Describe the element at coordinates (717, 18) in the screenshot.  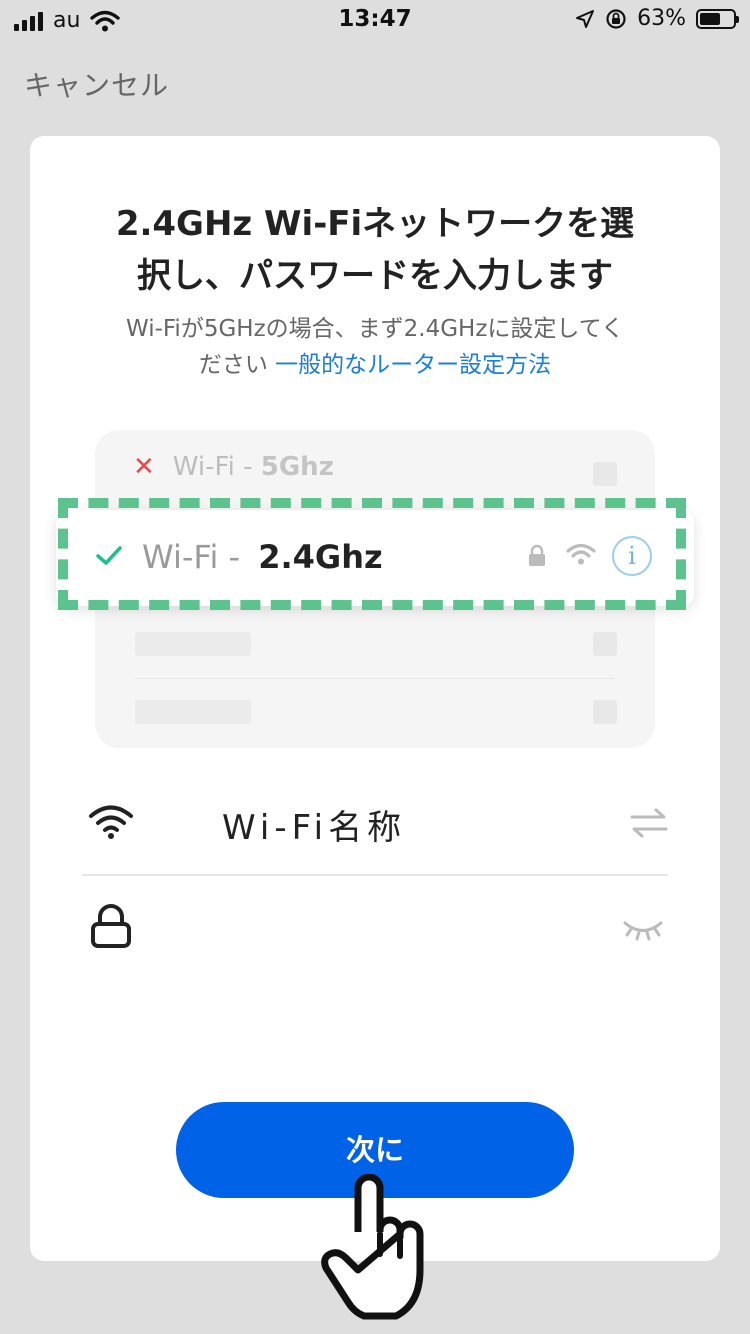
I see `battery-icon` at that location.